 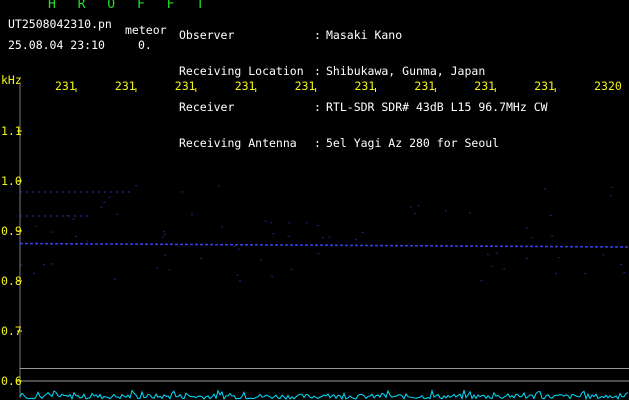 What do you see at coordinates (11, 331) in the screenshot?
I see `y-tick-label: 0.7` at bounding box center [11, 331].